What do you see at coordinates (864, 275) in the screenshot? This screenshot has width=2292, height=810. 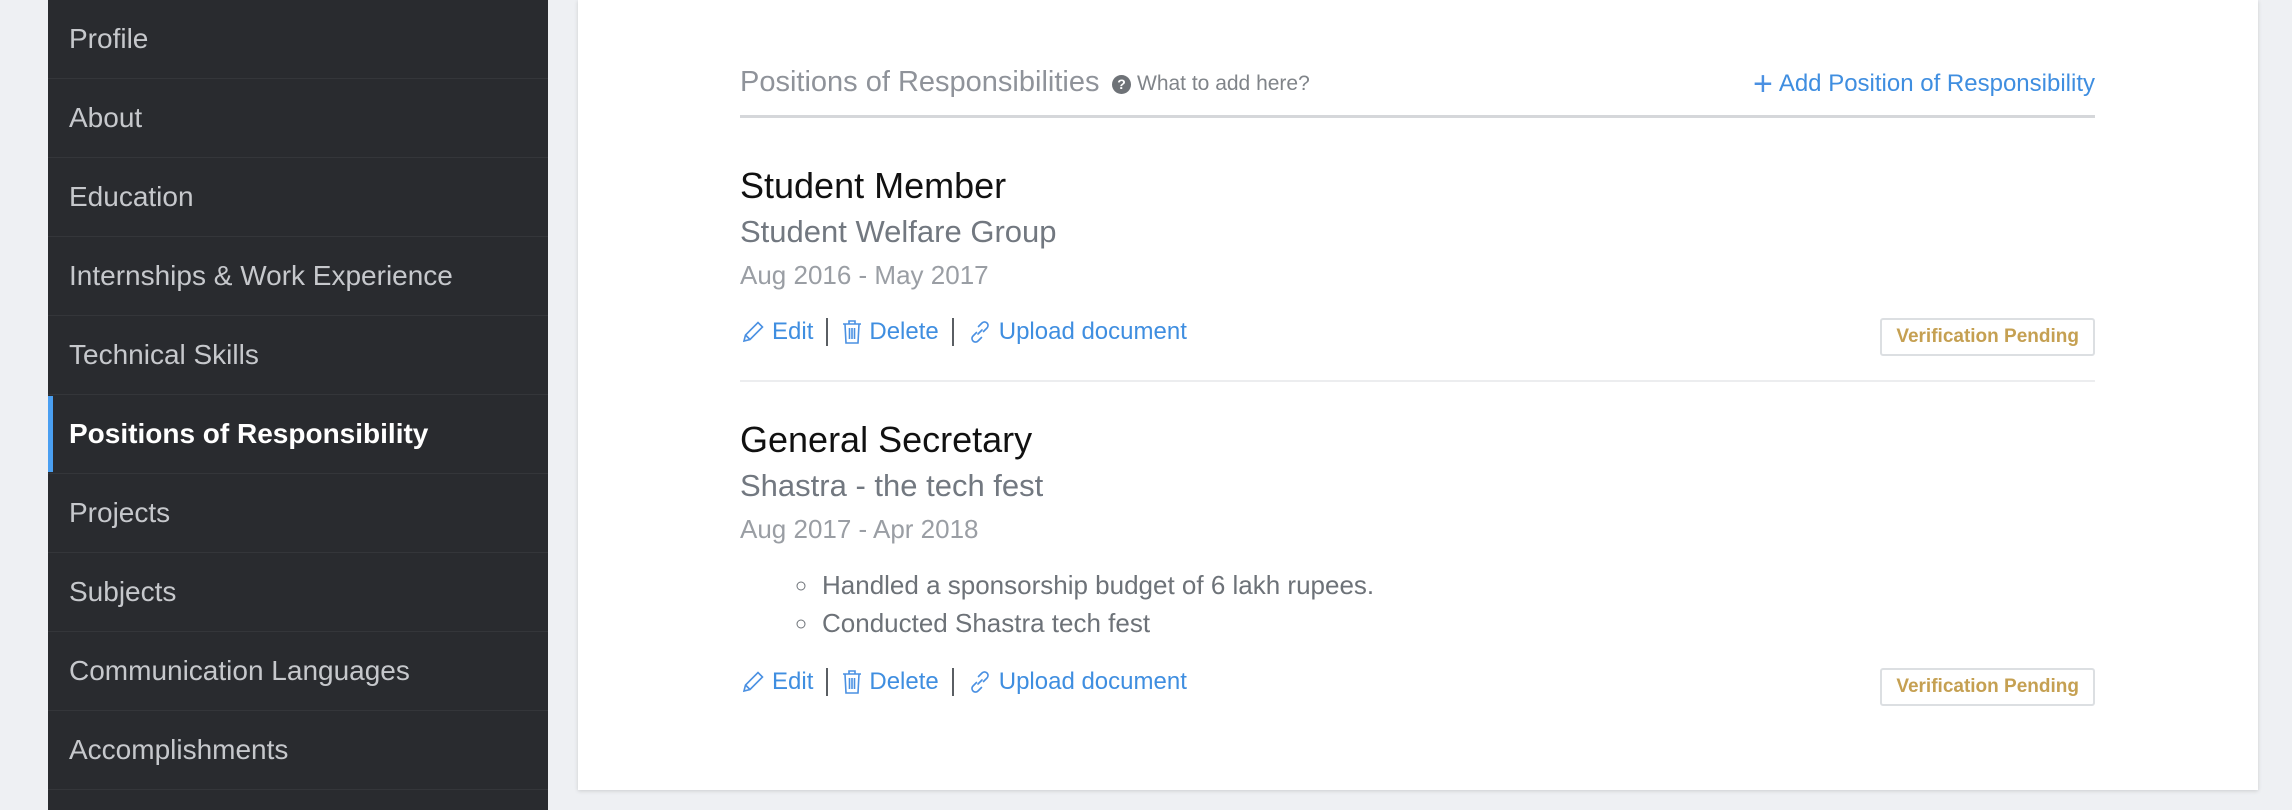 I see `position-date-range: Aug 2016 - May 2017` at bounding box center [864, 275].